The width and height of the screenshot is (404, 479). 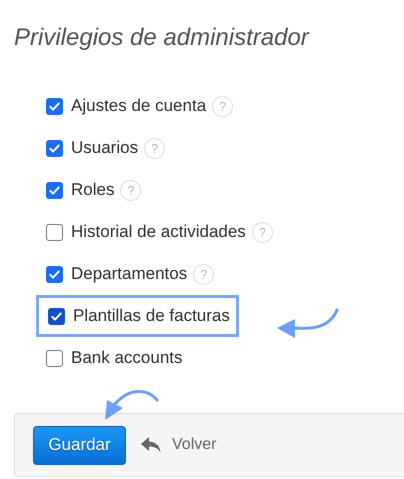 What do you see at coordinates (151, 316) in the screenshot?
I see `checkbox-label: Plantillas de facturas` at bounding box center [151, 316].